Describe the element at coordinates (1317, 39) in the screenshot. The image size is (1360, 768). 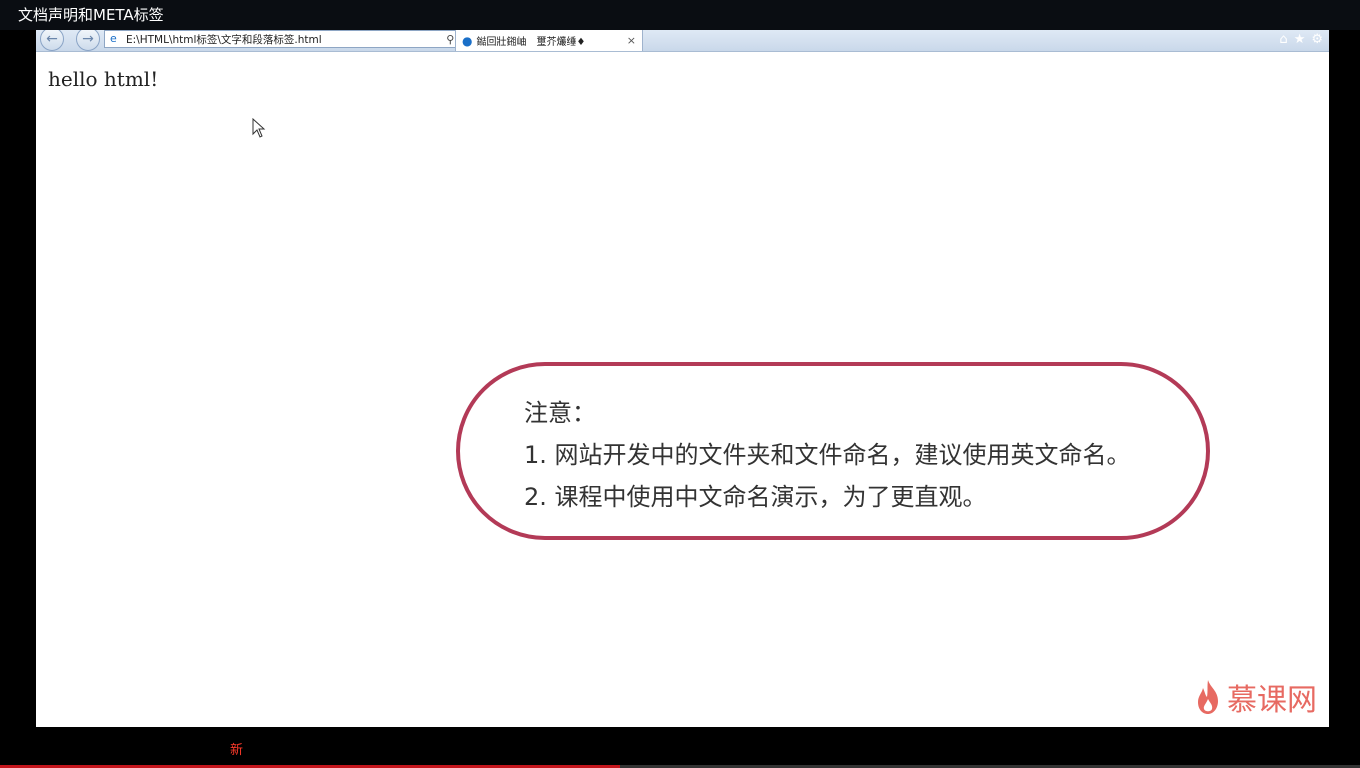
I see `gear-icon: ⚙` at that location.